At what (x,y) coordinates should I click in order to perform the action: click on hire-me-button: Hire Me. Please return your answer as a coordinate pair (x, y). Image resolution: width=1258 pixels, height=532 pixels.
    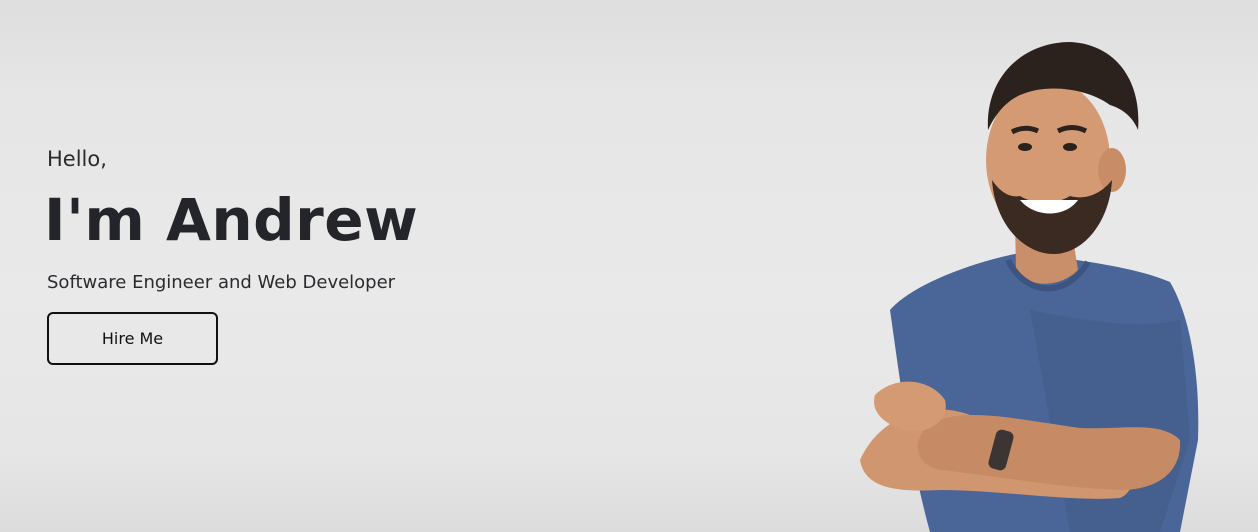
    Looking at the image, I should click on (132, 338).